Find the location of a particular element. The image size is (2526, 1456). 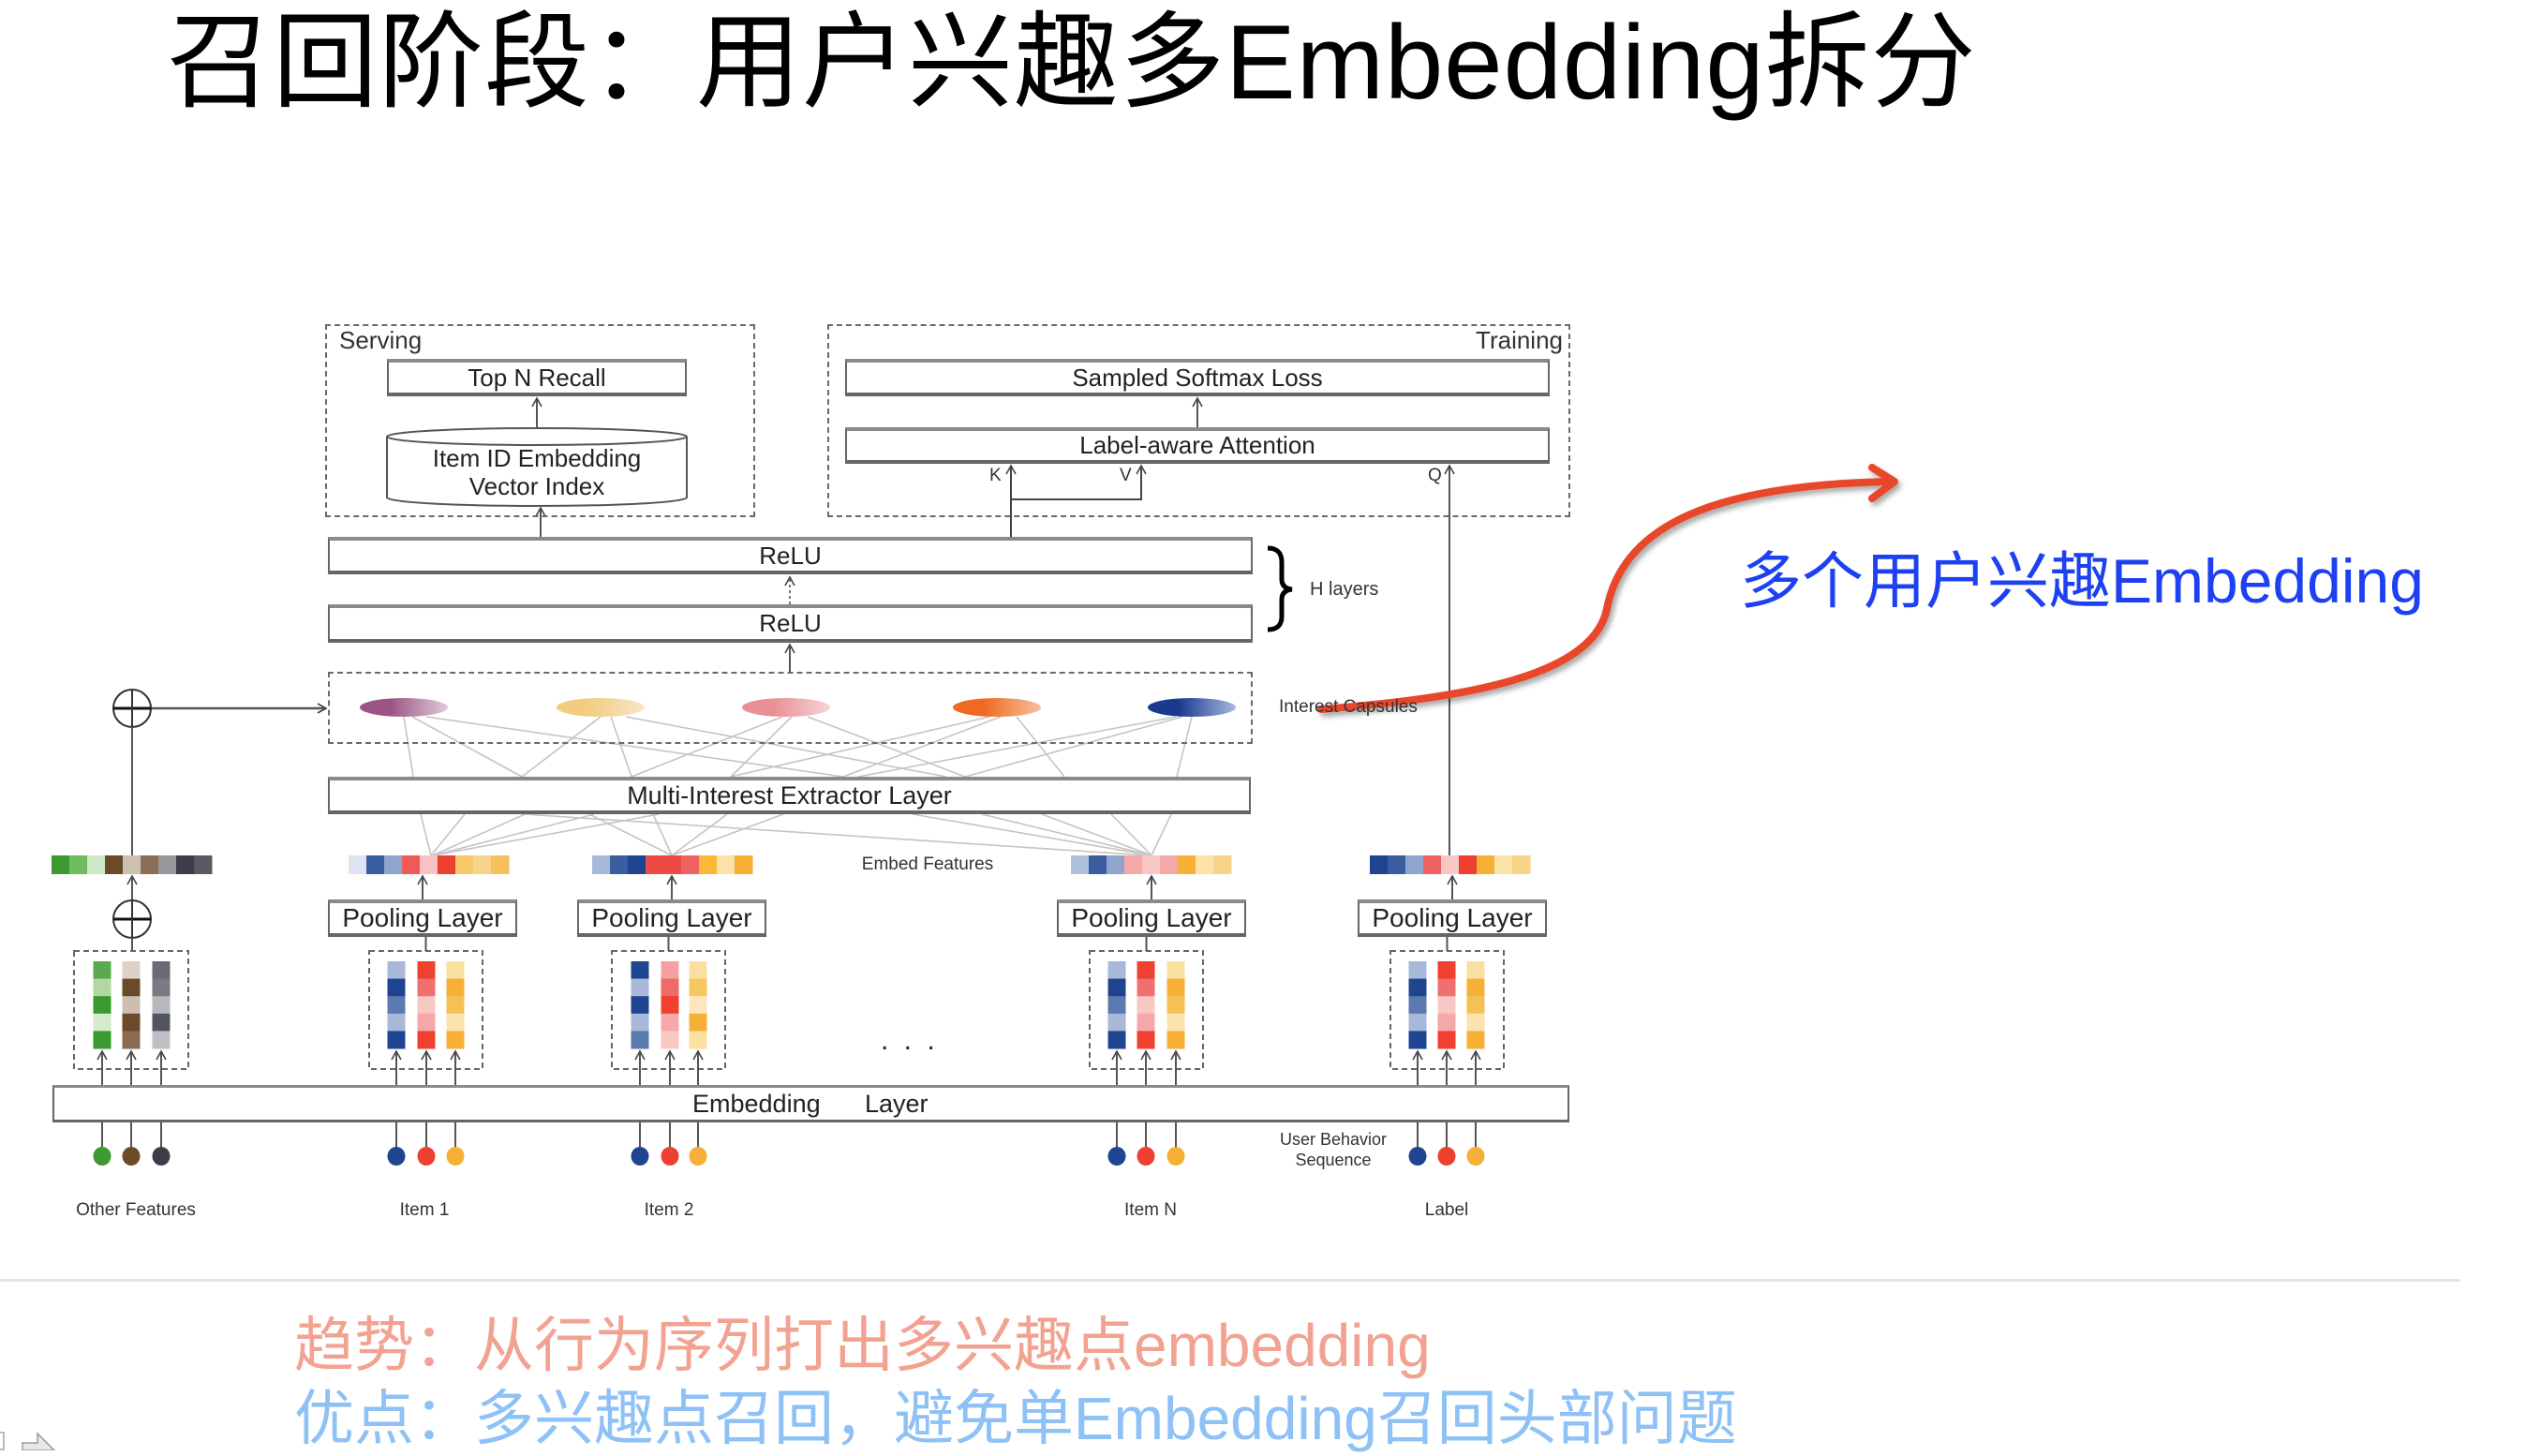

k-label: K is located at coordinates (995, 475).